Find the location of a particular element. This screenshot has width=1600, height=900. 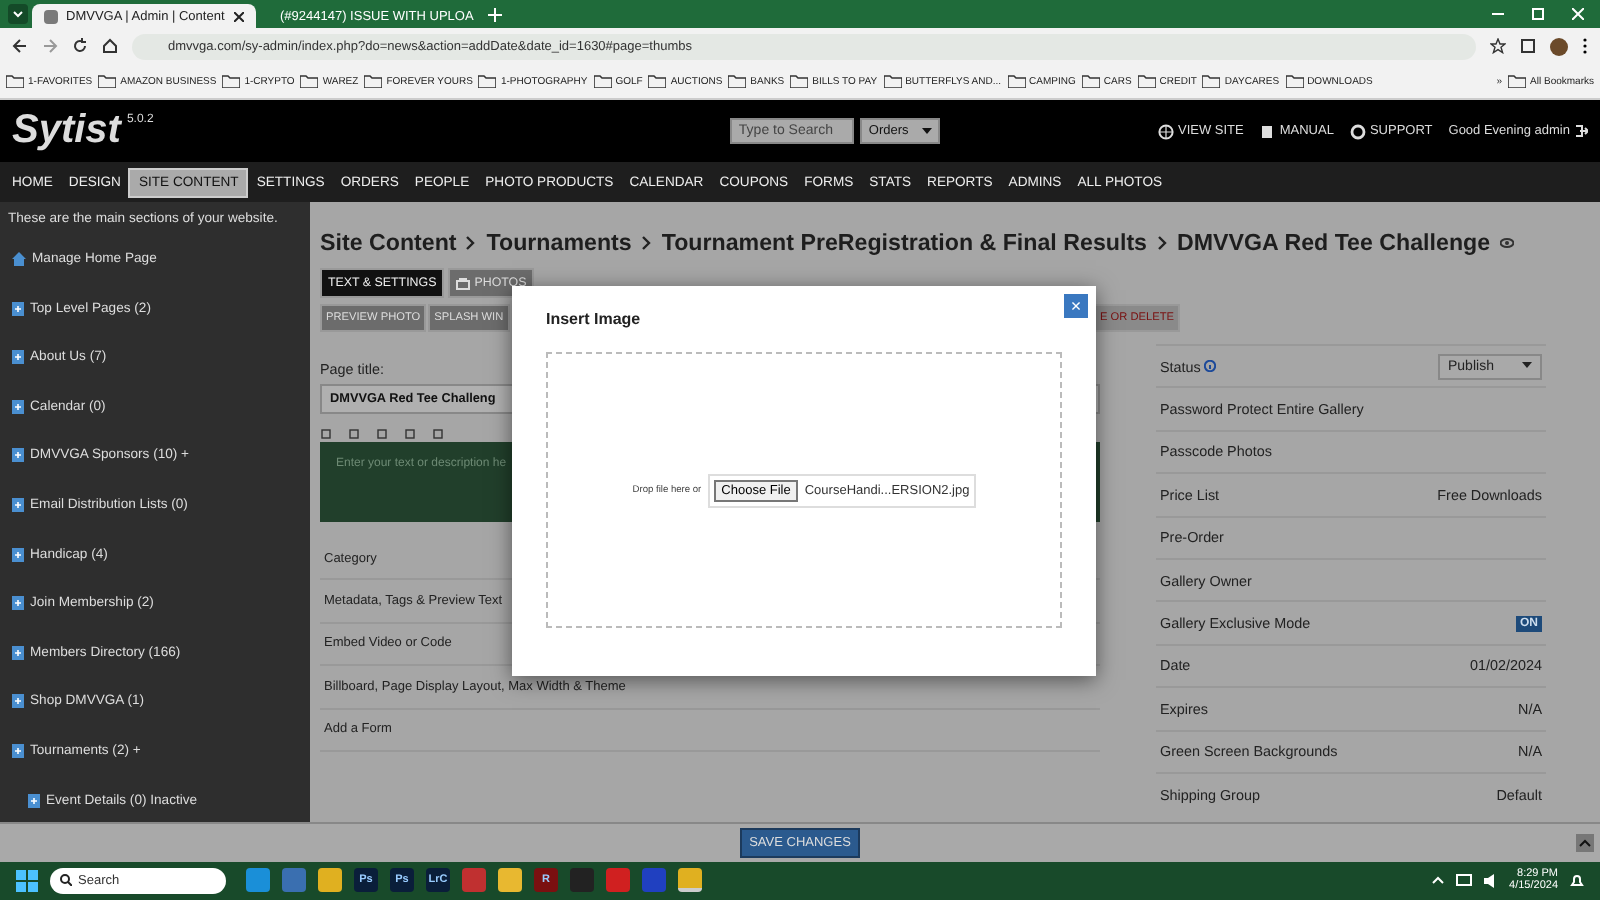

dropdown-icon is located at coordinates (18, 14).